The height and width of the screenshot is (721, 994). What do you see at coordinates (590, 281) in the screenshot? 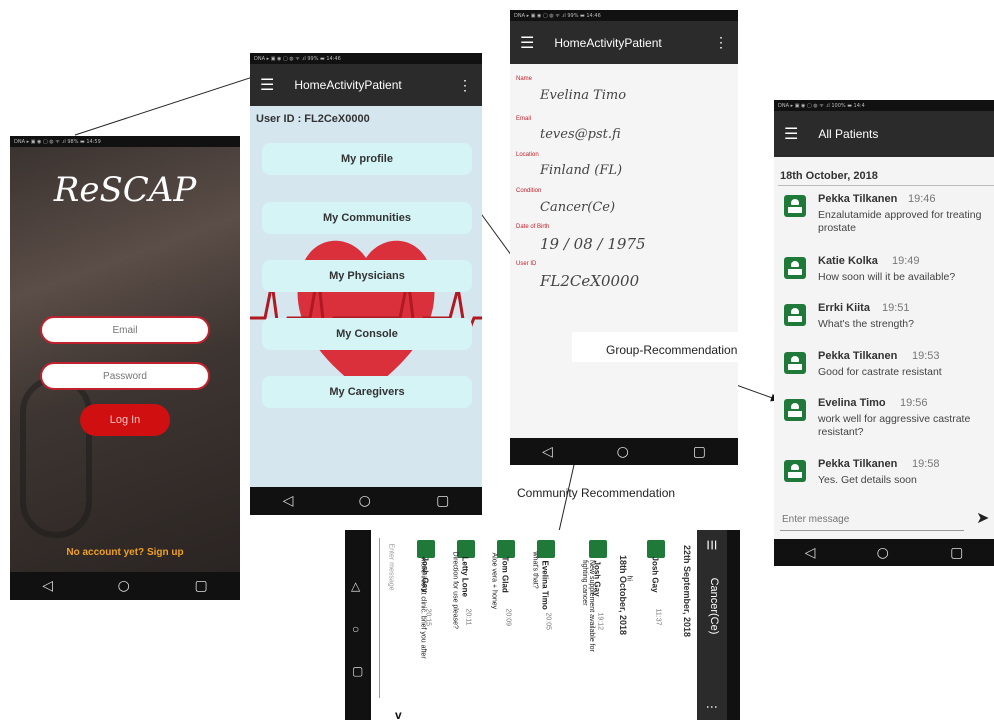
I see `user-id-value: FL2CeX0000` at bounding box center [590, 281].